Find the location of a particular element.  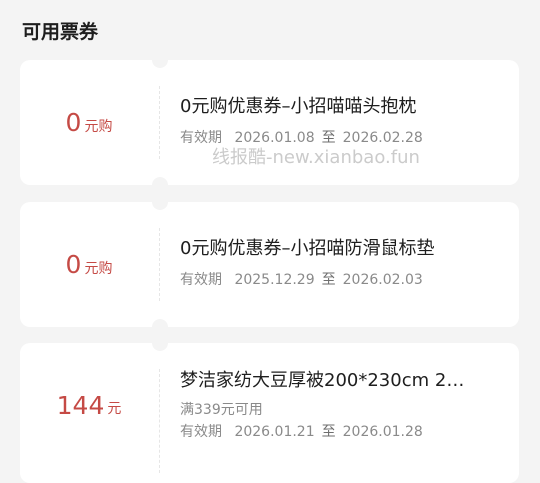

validity-line: 有效期 2026.01.21 至 2026.01.28 is located at coordinates (339, 432).